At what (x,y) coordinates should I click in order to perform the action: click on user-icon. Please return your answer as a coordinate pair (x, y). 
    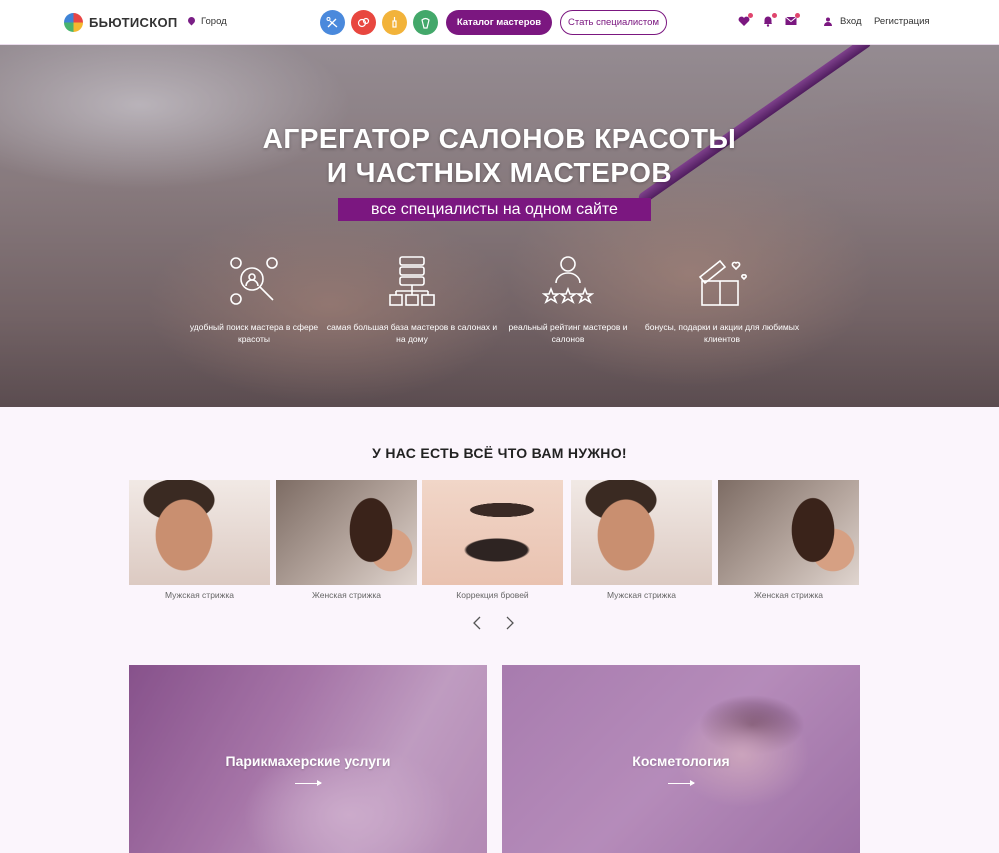
    Looking at the image, I should click on (828, 21).